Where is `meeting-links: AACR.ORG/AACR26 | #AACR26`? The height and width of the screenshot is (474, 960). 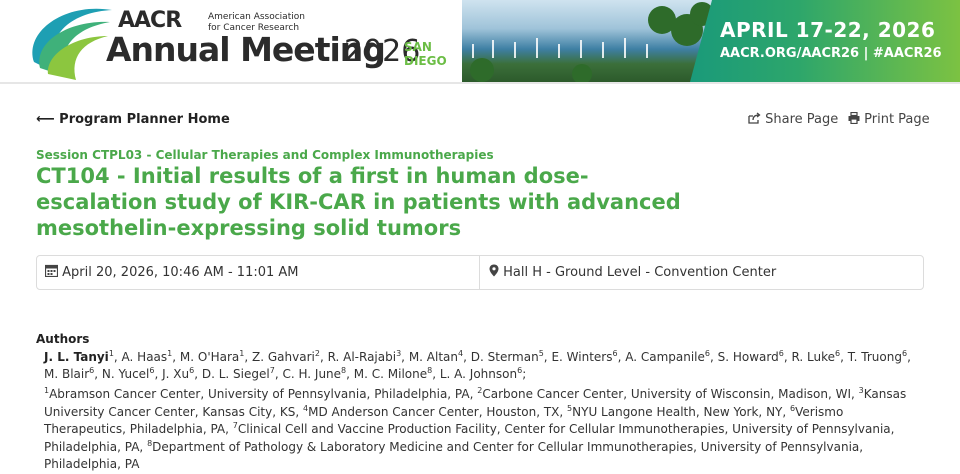
meeting-links: AACR.ORG/AACR26 | #AACR26 is located at coordinates (831, 53).